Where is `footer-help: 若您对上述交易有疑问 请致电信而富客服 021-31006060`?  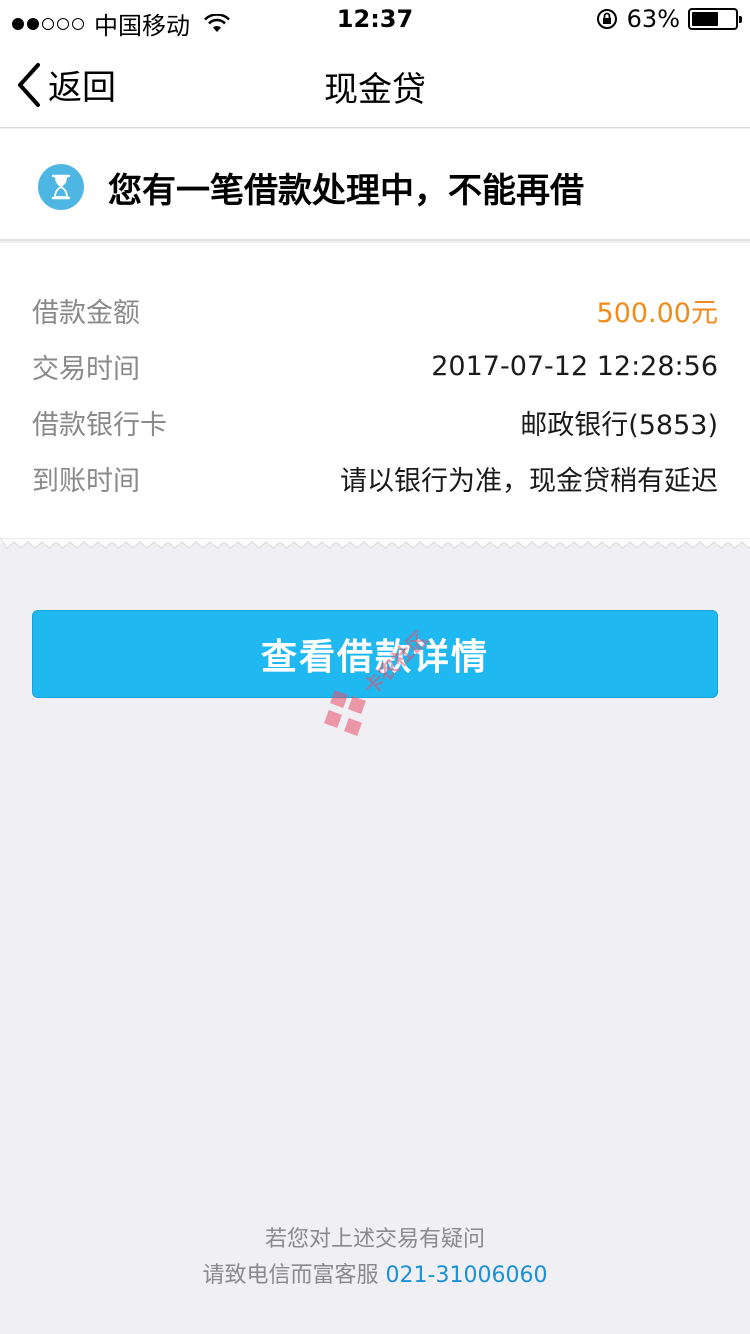
footer-help: 若您对上述交易有疑问 请致电信而富客服 021-31006060 is located at coordinates (375, 1258).